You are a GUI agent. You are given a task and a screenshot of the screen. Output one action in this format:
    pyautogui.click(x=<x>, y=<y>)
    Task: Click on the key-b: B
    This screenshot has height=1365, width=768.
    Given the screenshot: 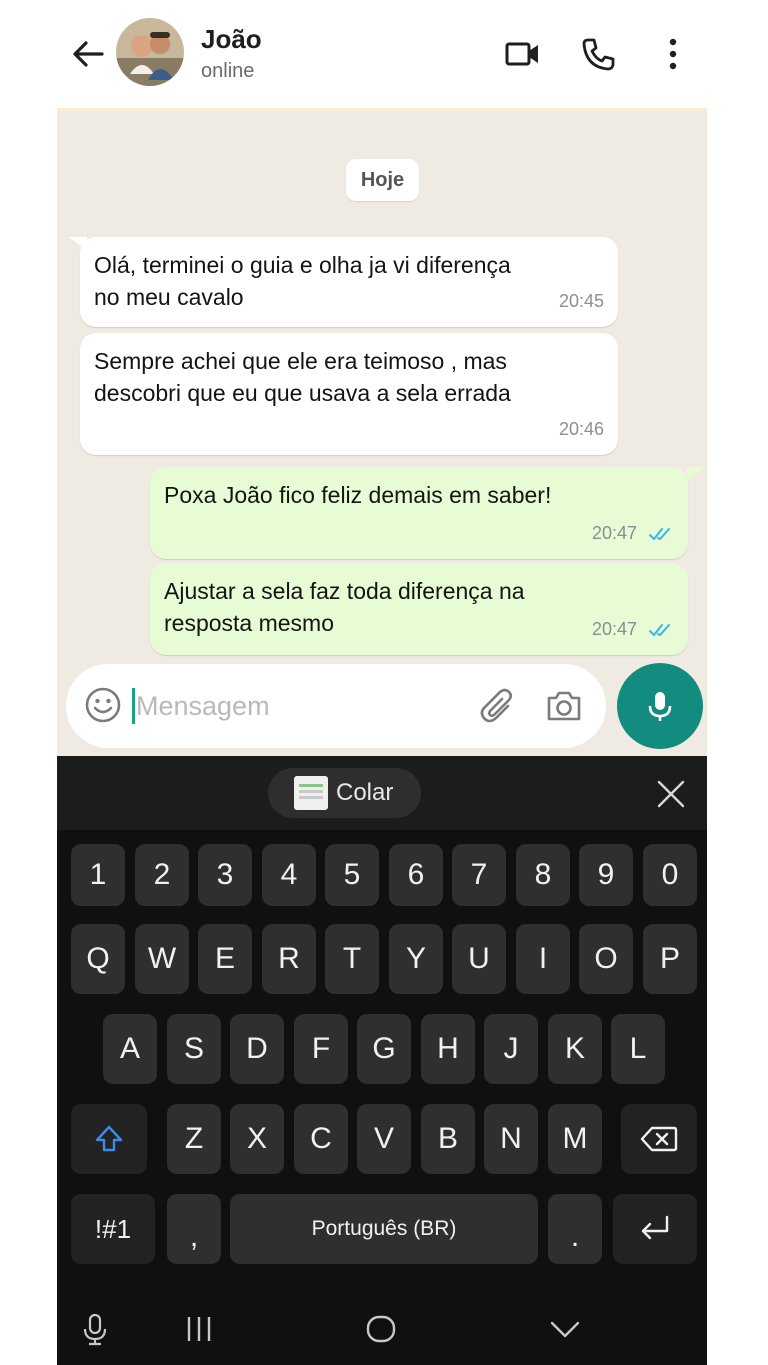 What is the action you would take?
    pyautogui.click(x=448, y=1139)
    